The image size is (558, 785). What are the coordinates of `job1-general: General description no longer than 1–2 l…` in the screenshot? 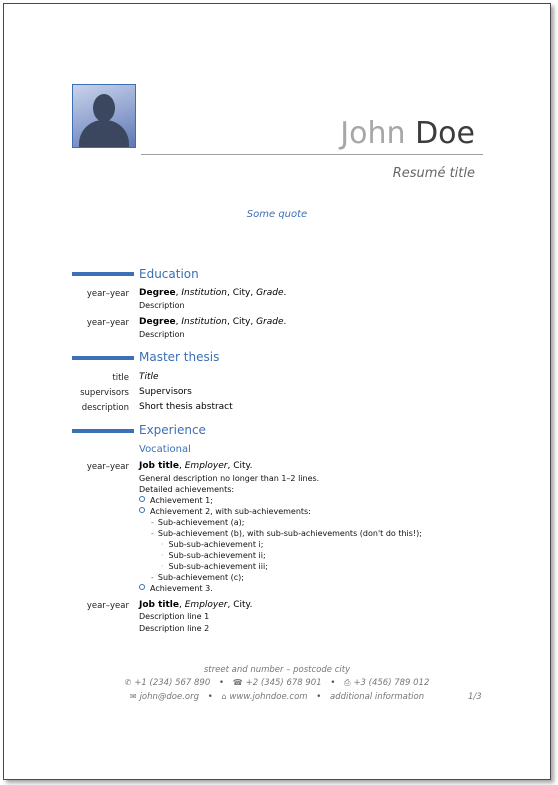 It's located at (229, 478).